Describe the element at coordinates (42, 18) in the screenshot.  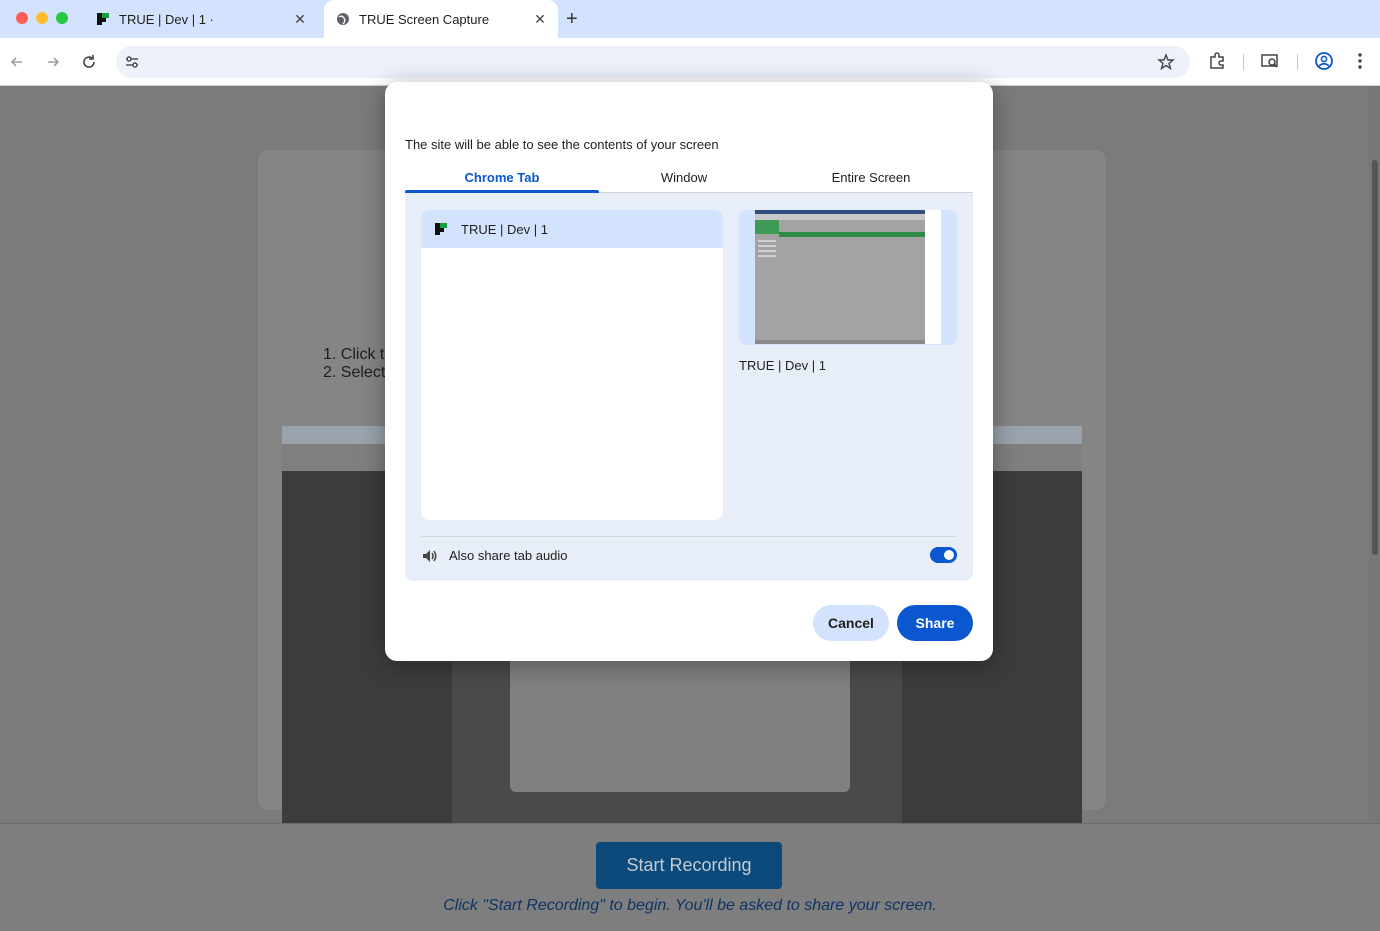
I see `minimize-window-button` at that location.